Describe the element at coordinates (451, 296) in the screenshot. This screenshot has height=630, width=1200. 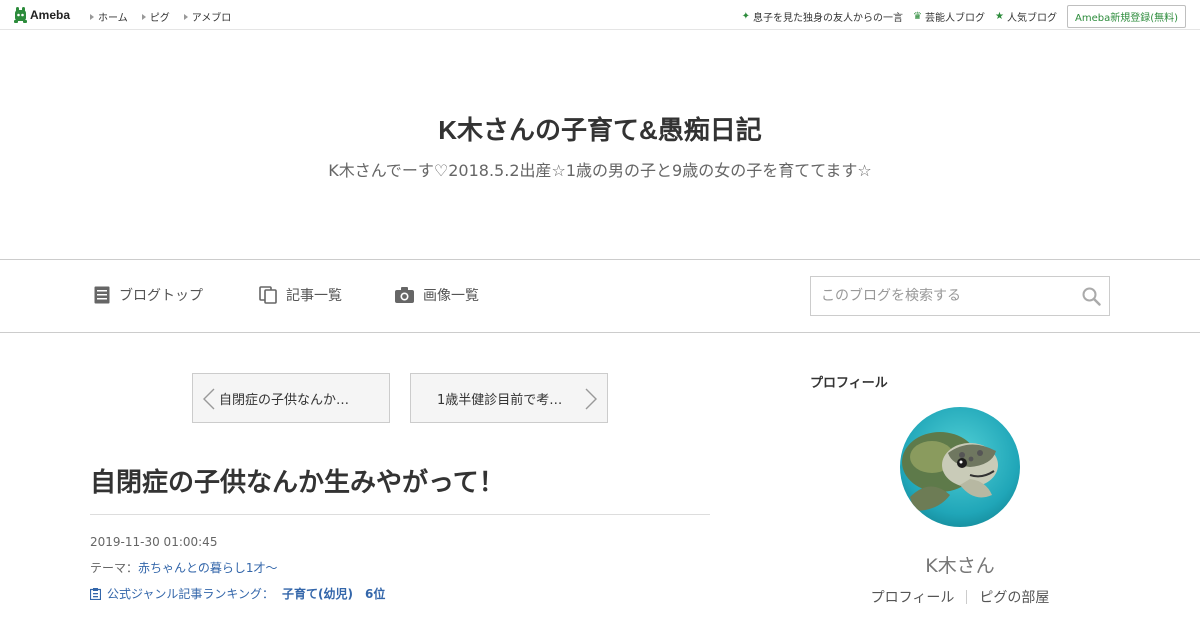
I see `blog-nav-label: 画像一覧` at that location.